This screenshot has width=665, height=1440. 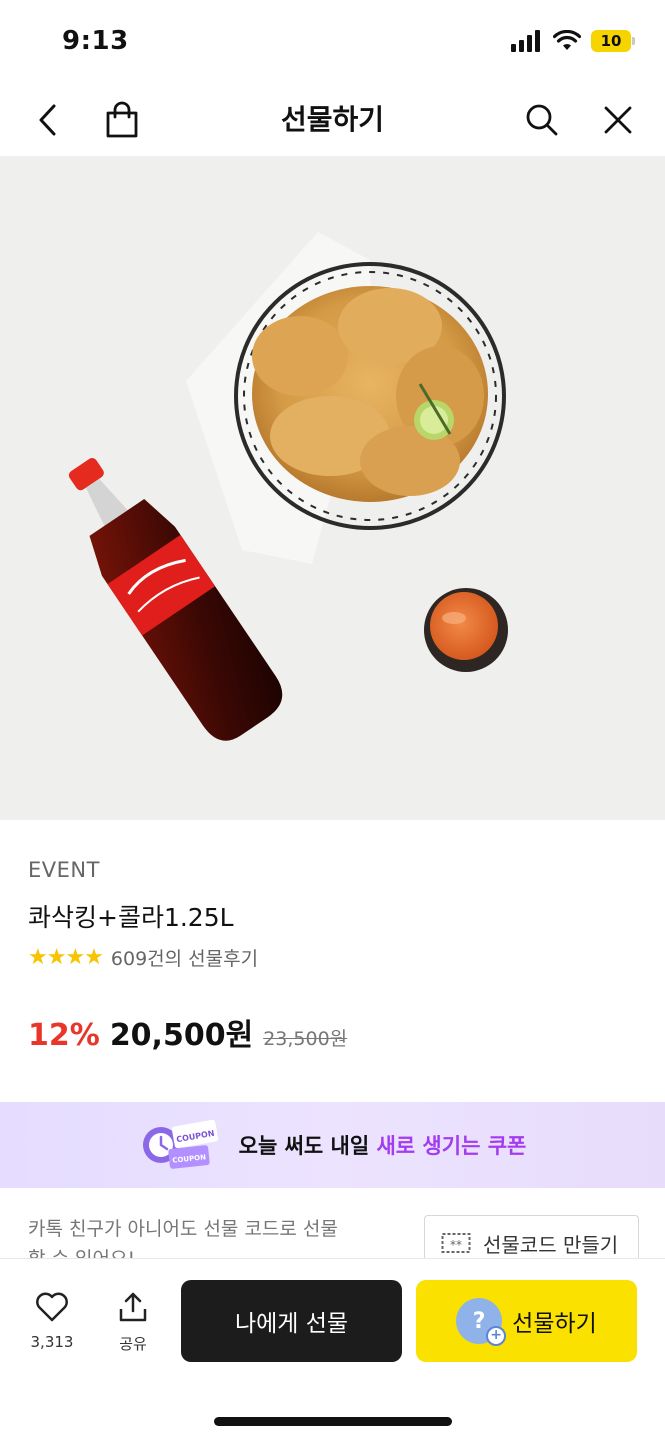 What do you see at coordinates (131, 917) in the screenshot?
I see `product-name: 콰삭킹+콜라1.25L` at bounding box center [131, 917].